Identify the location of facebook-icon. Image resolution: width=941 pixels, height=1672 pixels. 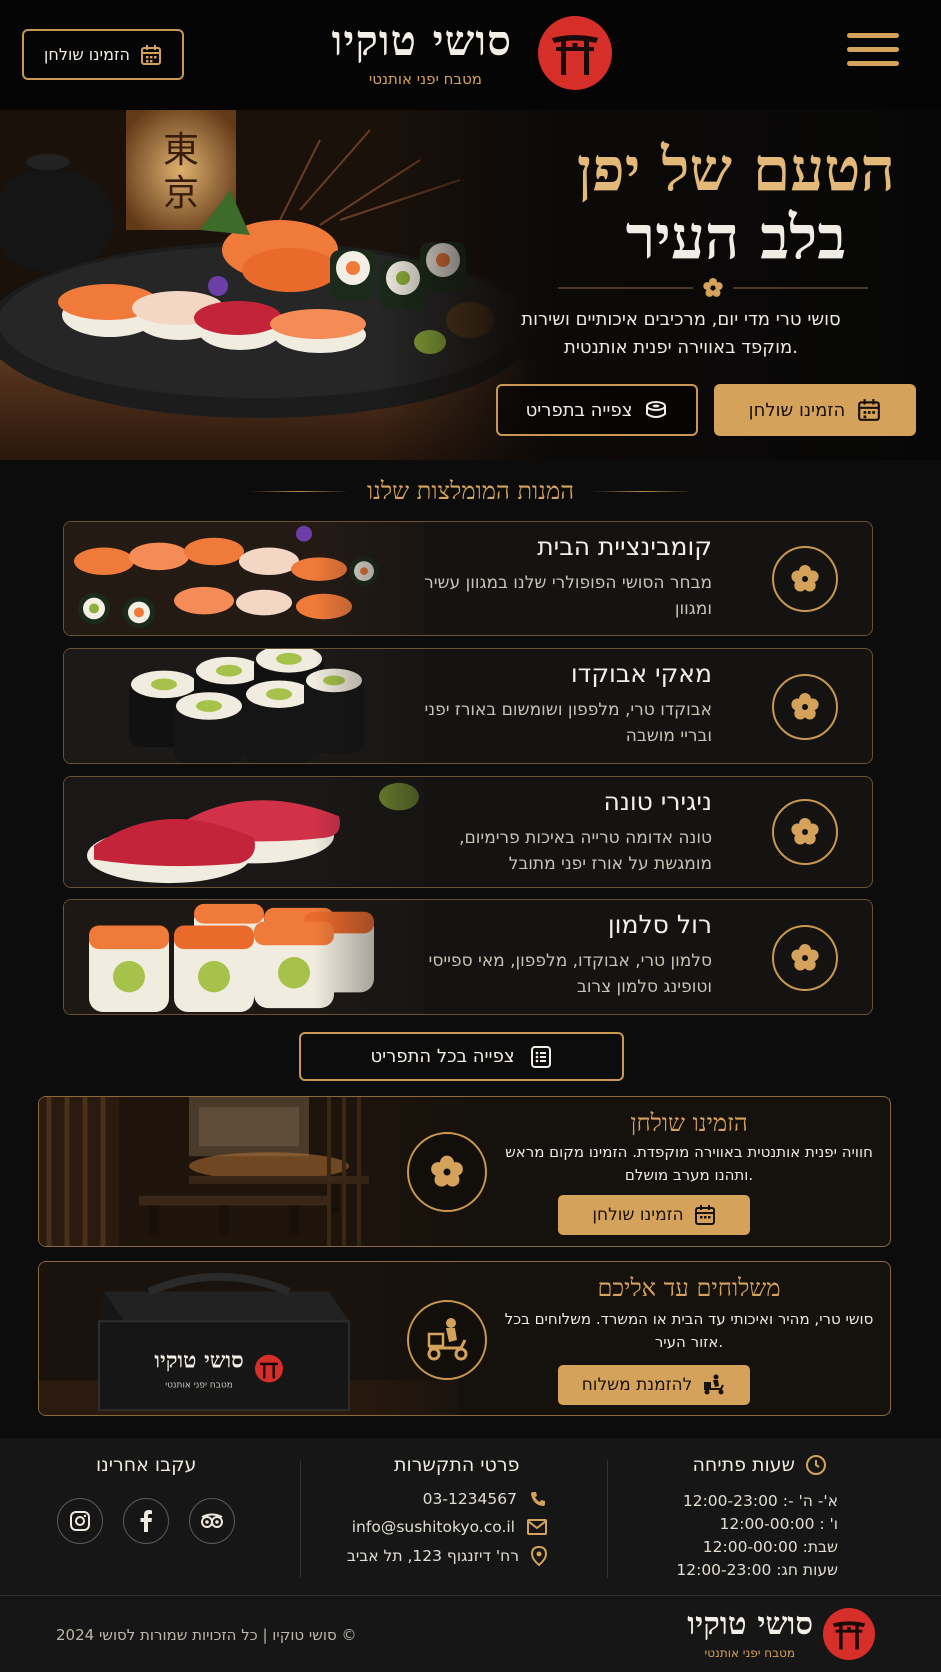
(146, 1521).